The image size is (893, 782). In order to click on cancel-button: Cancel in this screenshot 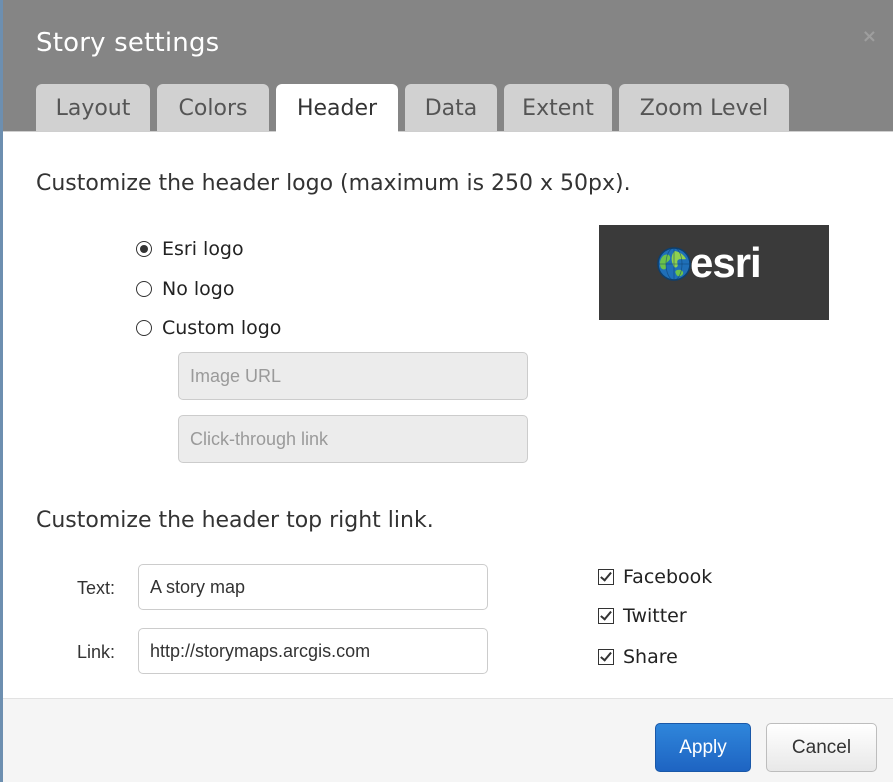, I will do `click(821, 747)`.